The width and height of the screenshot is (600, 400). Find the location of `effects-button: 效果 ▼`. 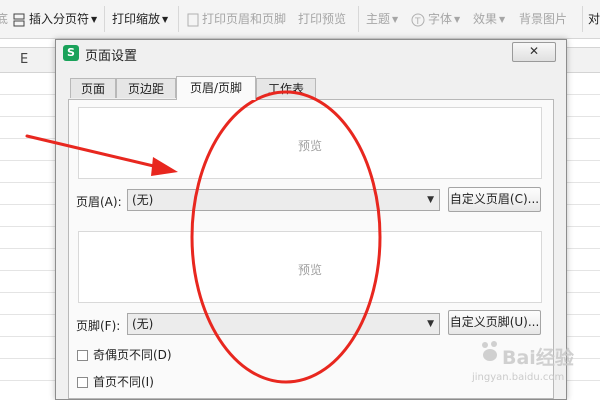

effects-button: 效果 ▼ is located at coordinates (489, 19).